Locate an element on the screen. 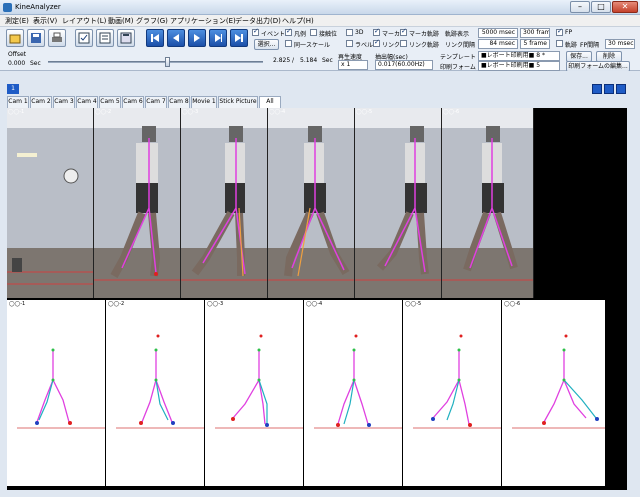 The image size is (640, 497). fullscreen-icon is located at coordinates (621, 89).